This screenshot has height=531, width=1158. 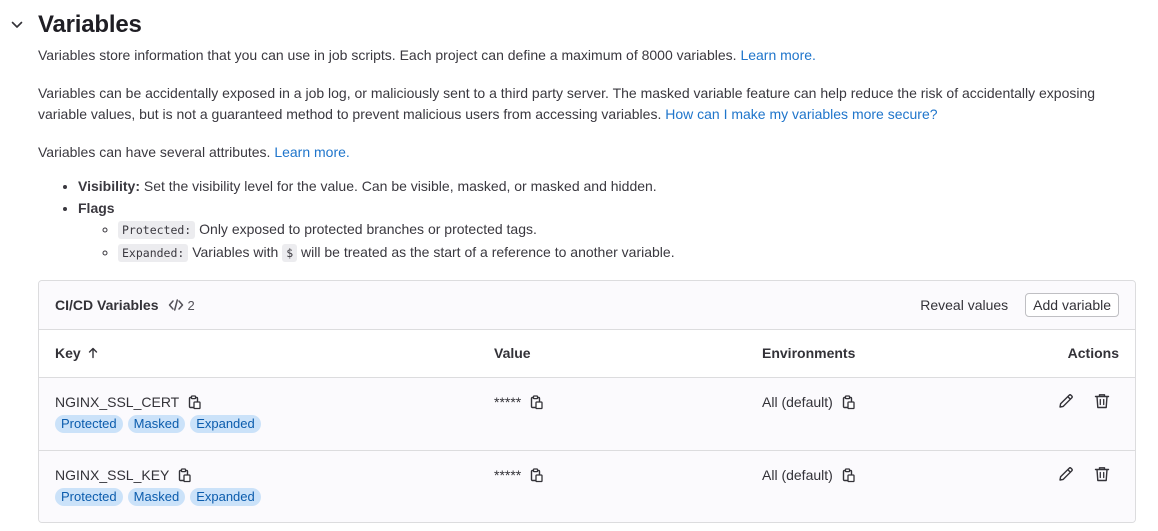 What do you see at coordinates (587, 354) in the screenshot?
I see `table-header: Key Value Environments Actions` at bounding box center [587, 354].